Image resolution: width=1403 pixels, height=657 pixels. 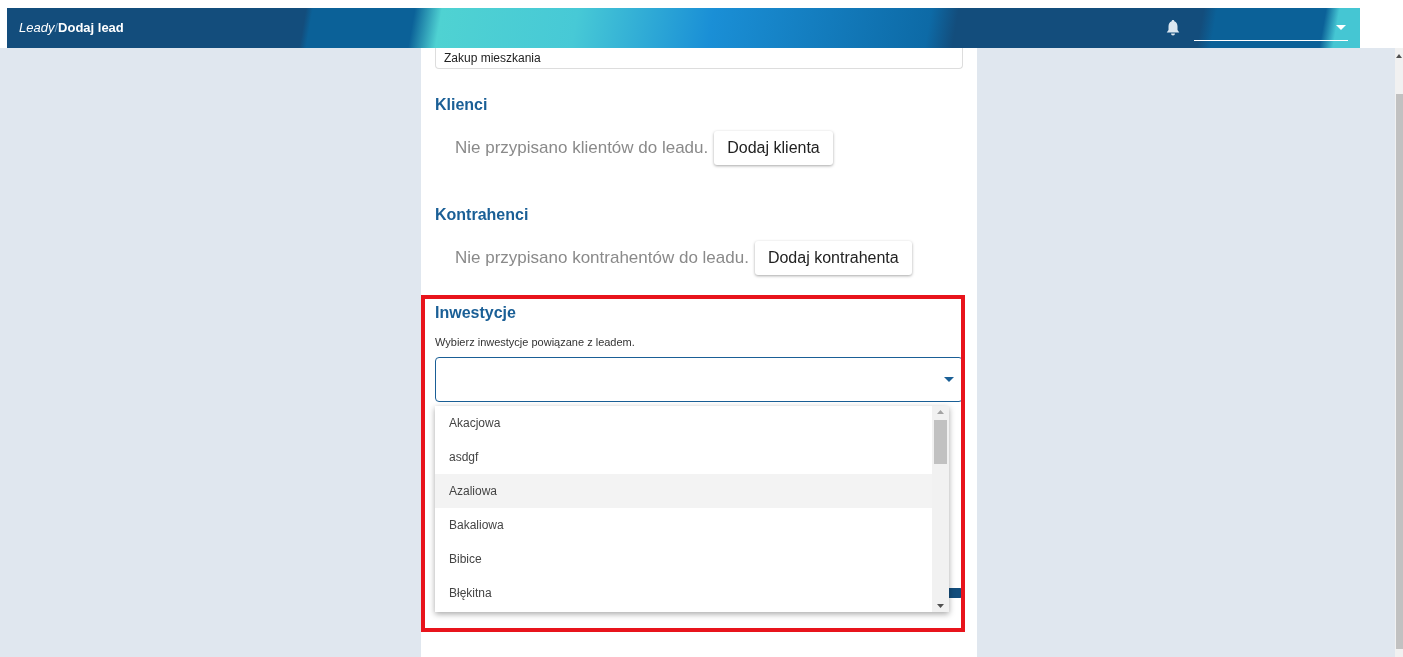 What do you see at coordinates (940, 606) in the screenshot?
I see `scroll-down-icon` at bounding box center [940, 606].